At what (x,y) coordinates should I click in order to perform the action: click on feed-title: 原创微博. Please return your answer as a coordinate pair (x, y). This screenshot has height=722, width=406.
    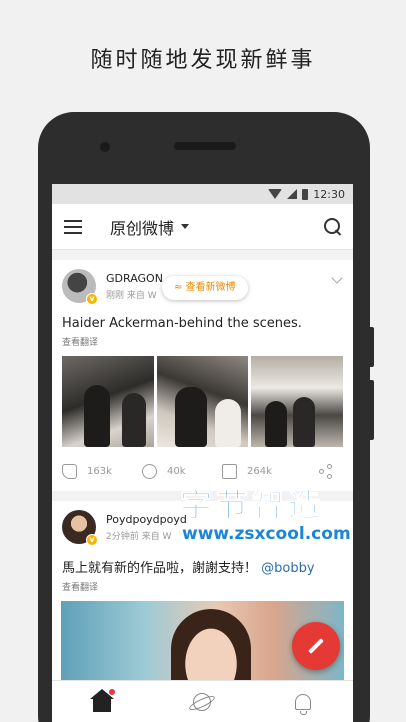
    Looking at the image, I should click on (142, 227).